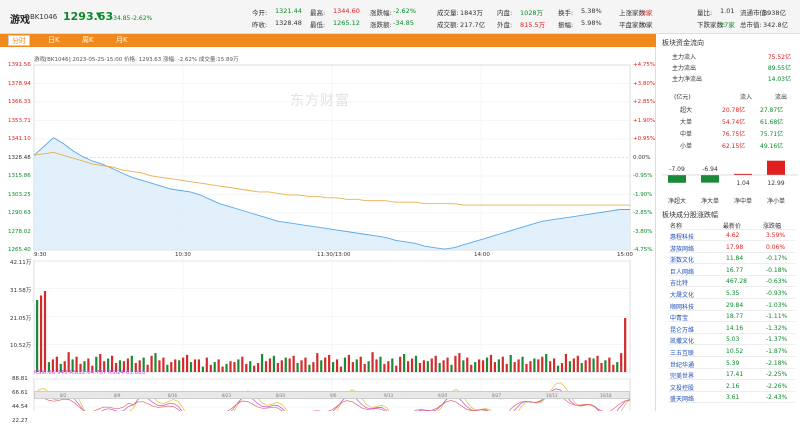  Describe the element at coordinates (777, 282) in the screenshot. I see `stock-change: -0.63%` at that location.